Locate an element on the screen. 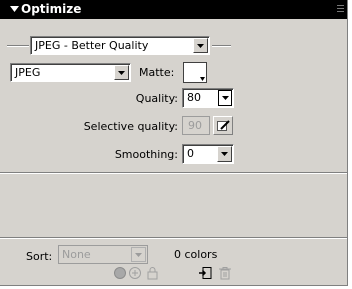 This screenshot has width=352, height=289. matte-swatch-icon is located at coordinates (202, 79).